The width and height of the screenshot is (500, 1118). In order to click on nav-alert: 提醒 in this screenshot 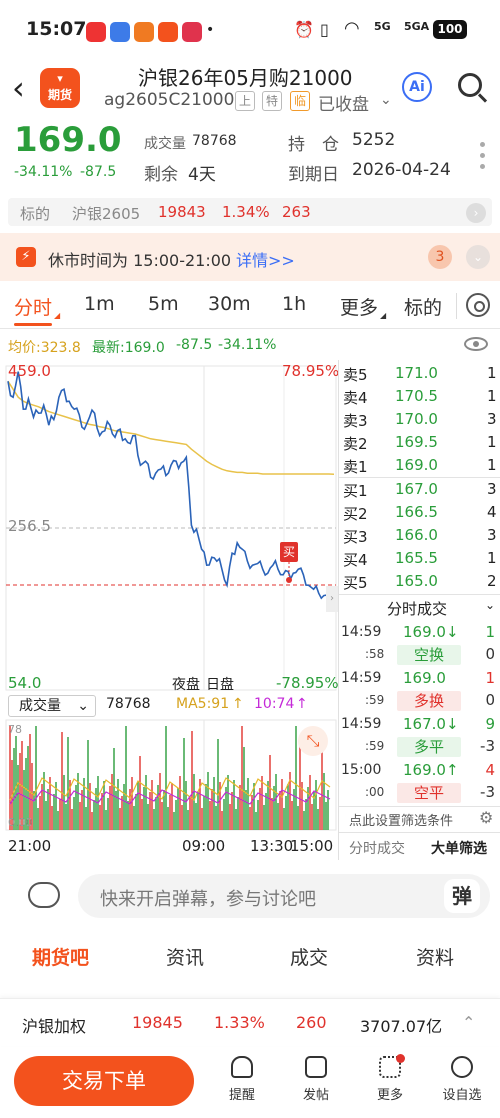, I will do `click(242, 1079)`.